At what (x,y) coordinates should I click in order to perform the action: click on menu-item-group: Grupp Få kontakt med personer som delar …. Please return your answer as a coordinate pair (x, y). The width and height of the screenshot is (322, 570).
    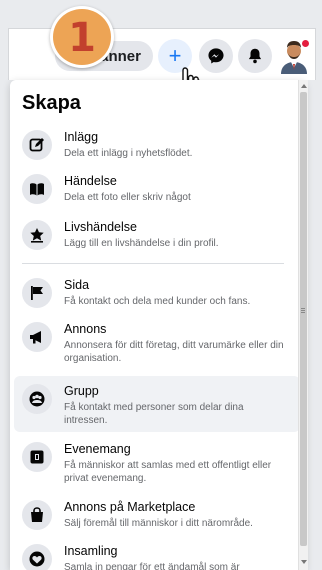
    Looking at the image, I should click on (157, 404).